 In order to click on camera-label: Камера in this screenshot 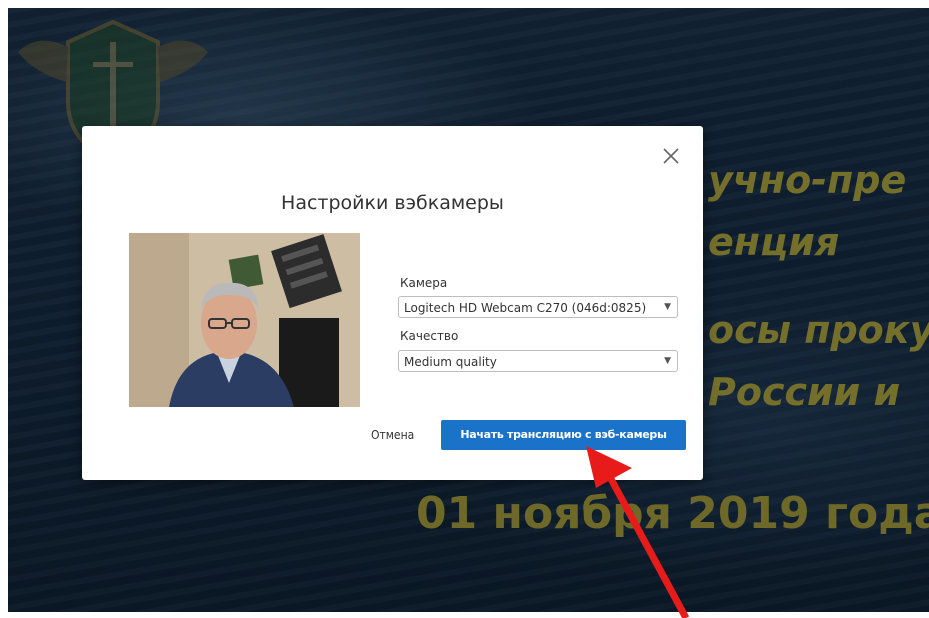, I will do `click(424, 283)`.